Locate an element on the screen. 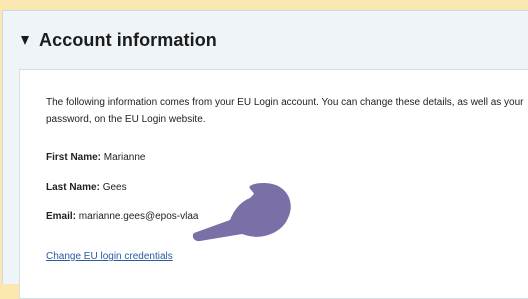  last-name-value: Gees is located at coordinates (114, 187).